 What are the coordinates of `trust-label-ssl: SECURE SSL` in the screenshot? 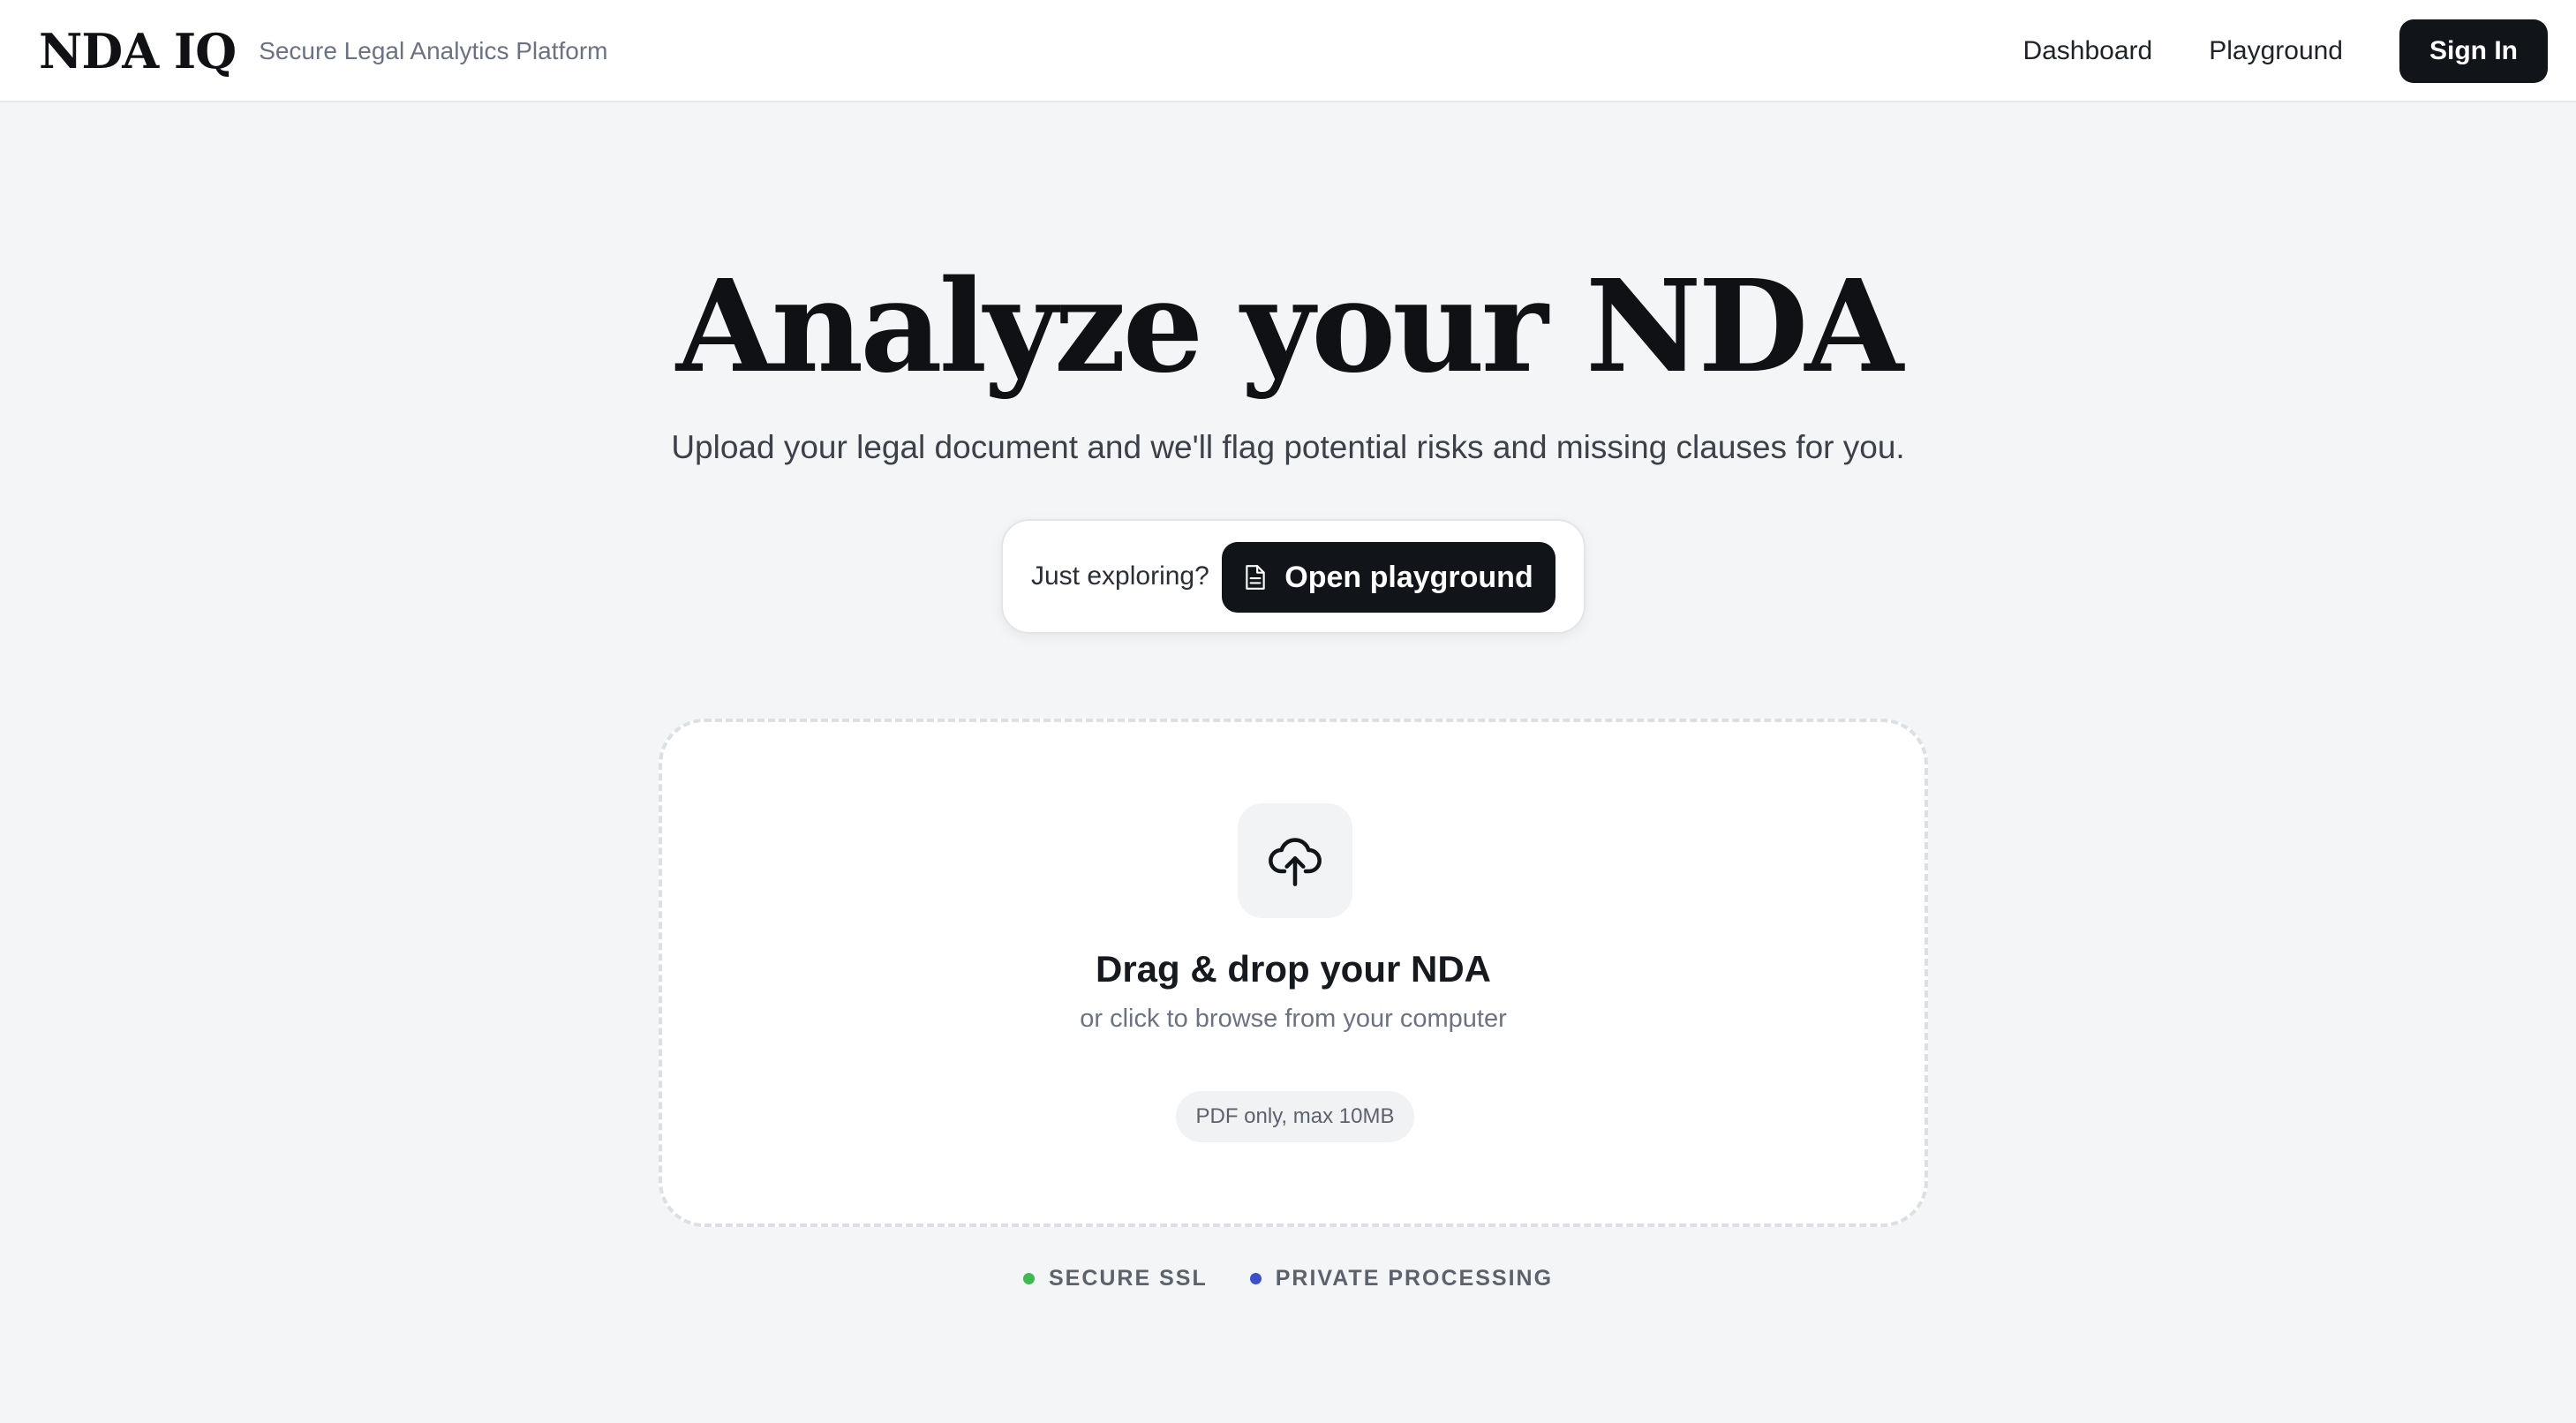 It's located at (1128, 1278).